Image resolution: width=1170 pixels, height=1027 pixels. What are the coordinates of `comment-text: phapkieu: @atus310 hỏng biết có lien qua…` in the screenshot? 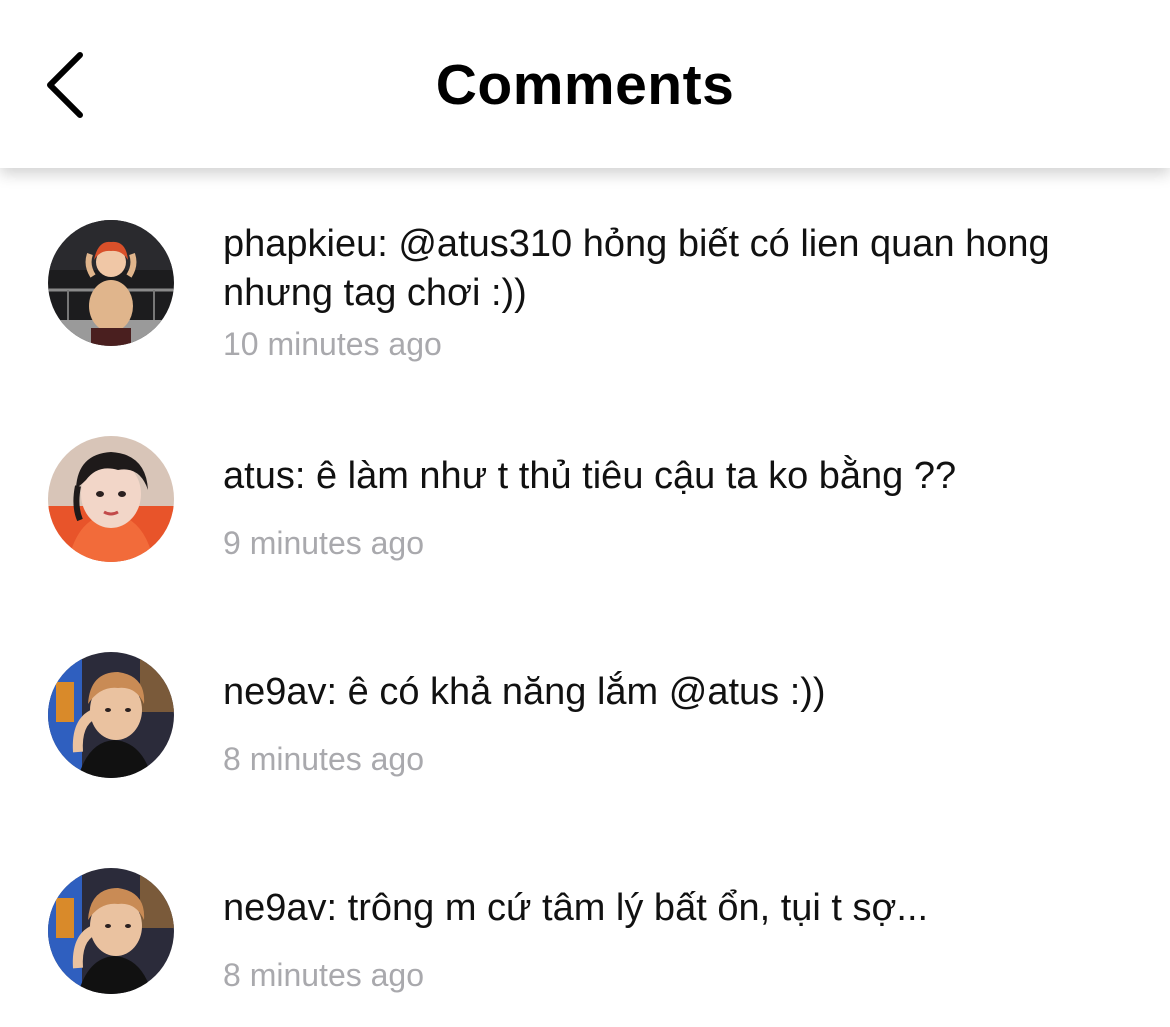 It's located at (636, 268).